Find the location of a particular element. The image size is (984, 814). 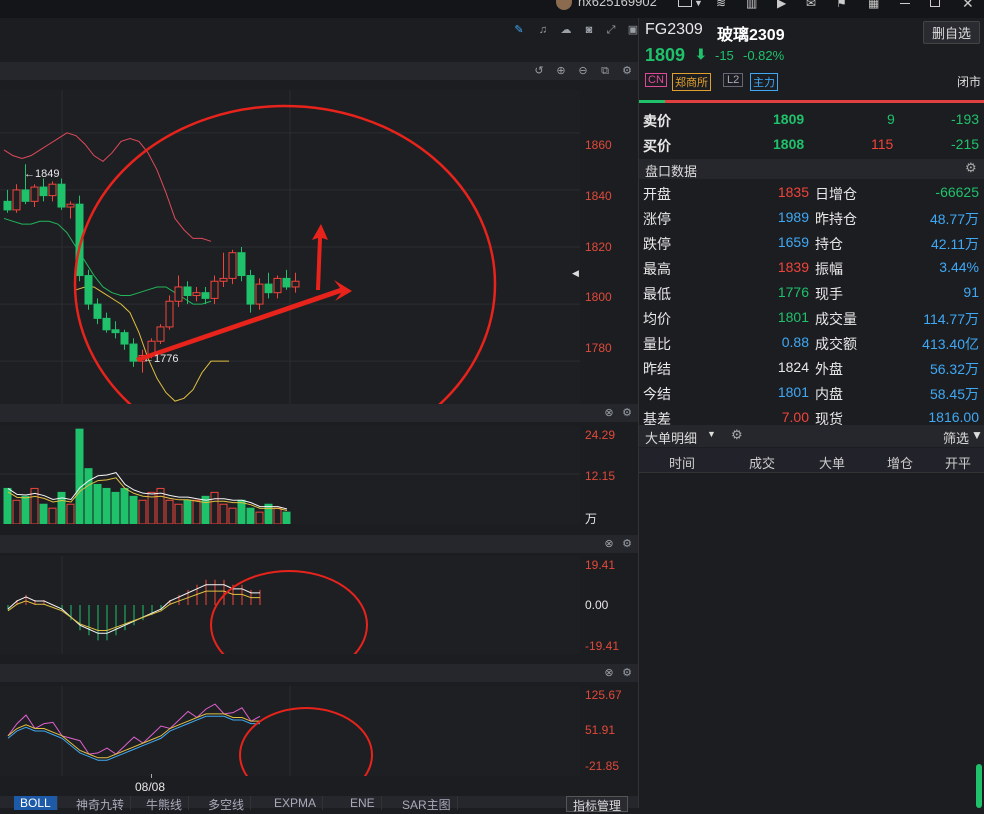

handicap-title: 盘口数据 is located at coordinates (671, 171).